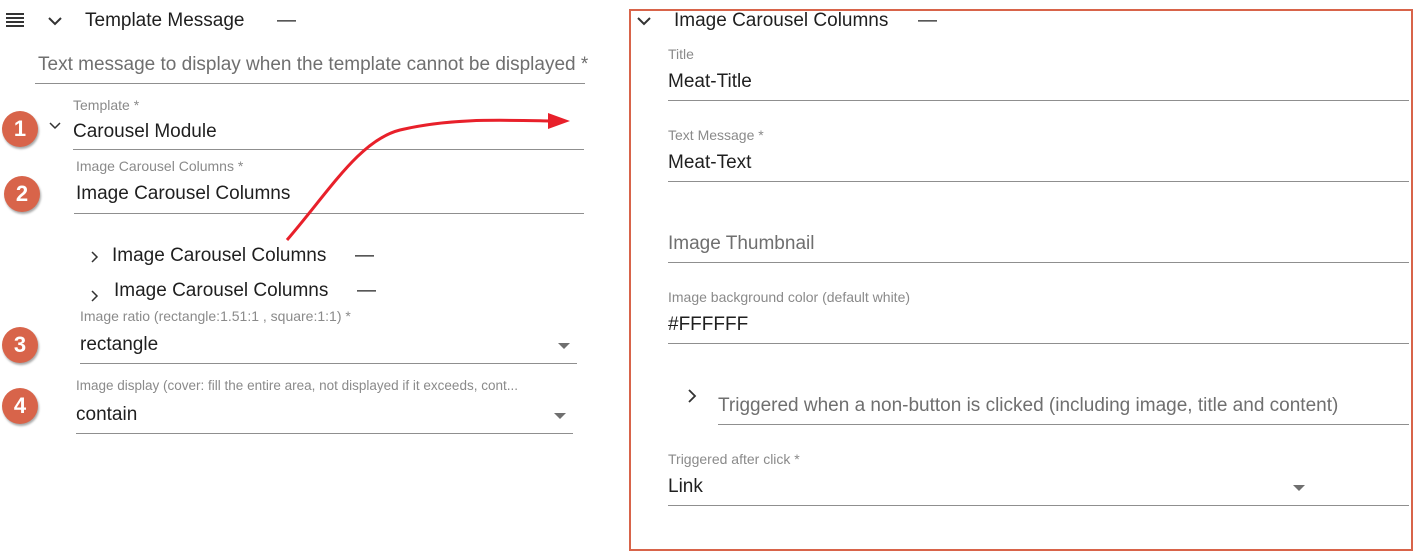 The image size is (1414, 555). I want to click on bg-color-input: #FFFFFF, so click(708, 325).